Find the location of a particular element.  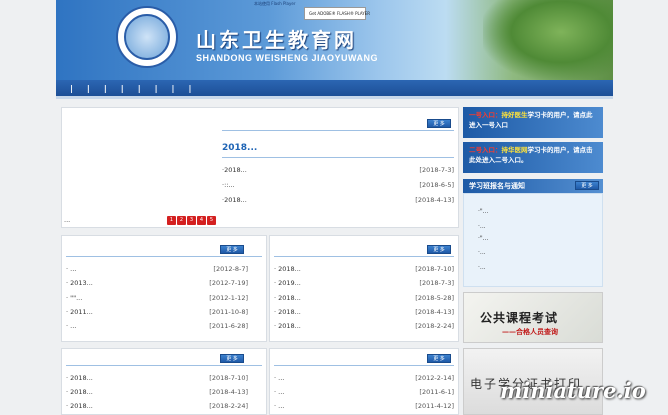

list-row: · 2019... [2018-7-3] is located at coordinates (364, 283).